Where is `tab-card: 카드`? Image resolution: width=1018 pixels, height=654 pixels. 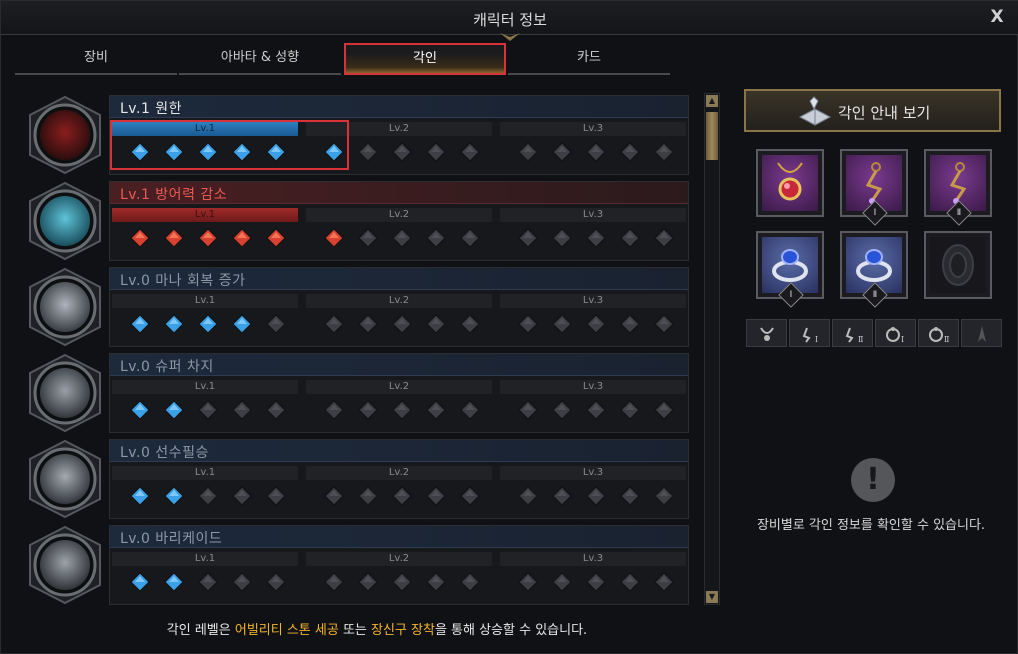 tab-card: 카드 is located at coordinates (589, 59).